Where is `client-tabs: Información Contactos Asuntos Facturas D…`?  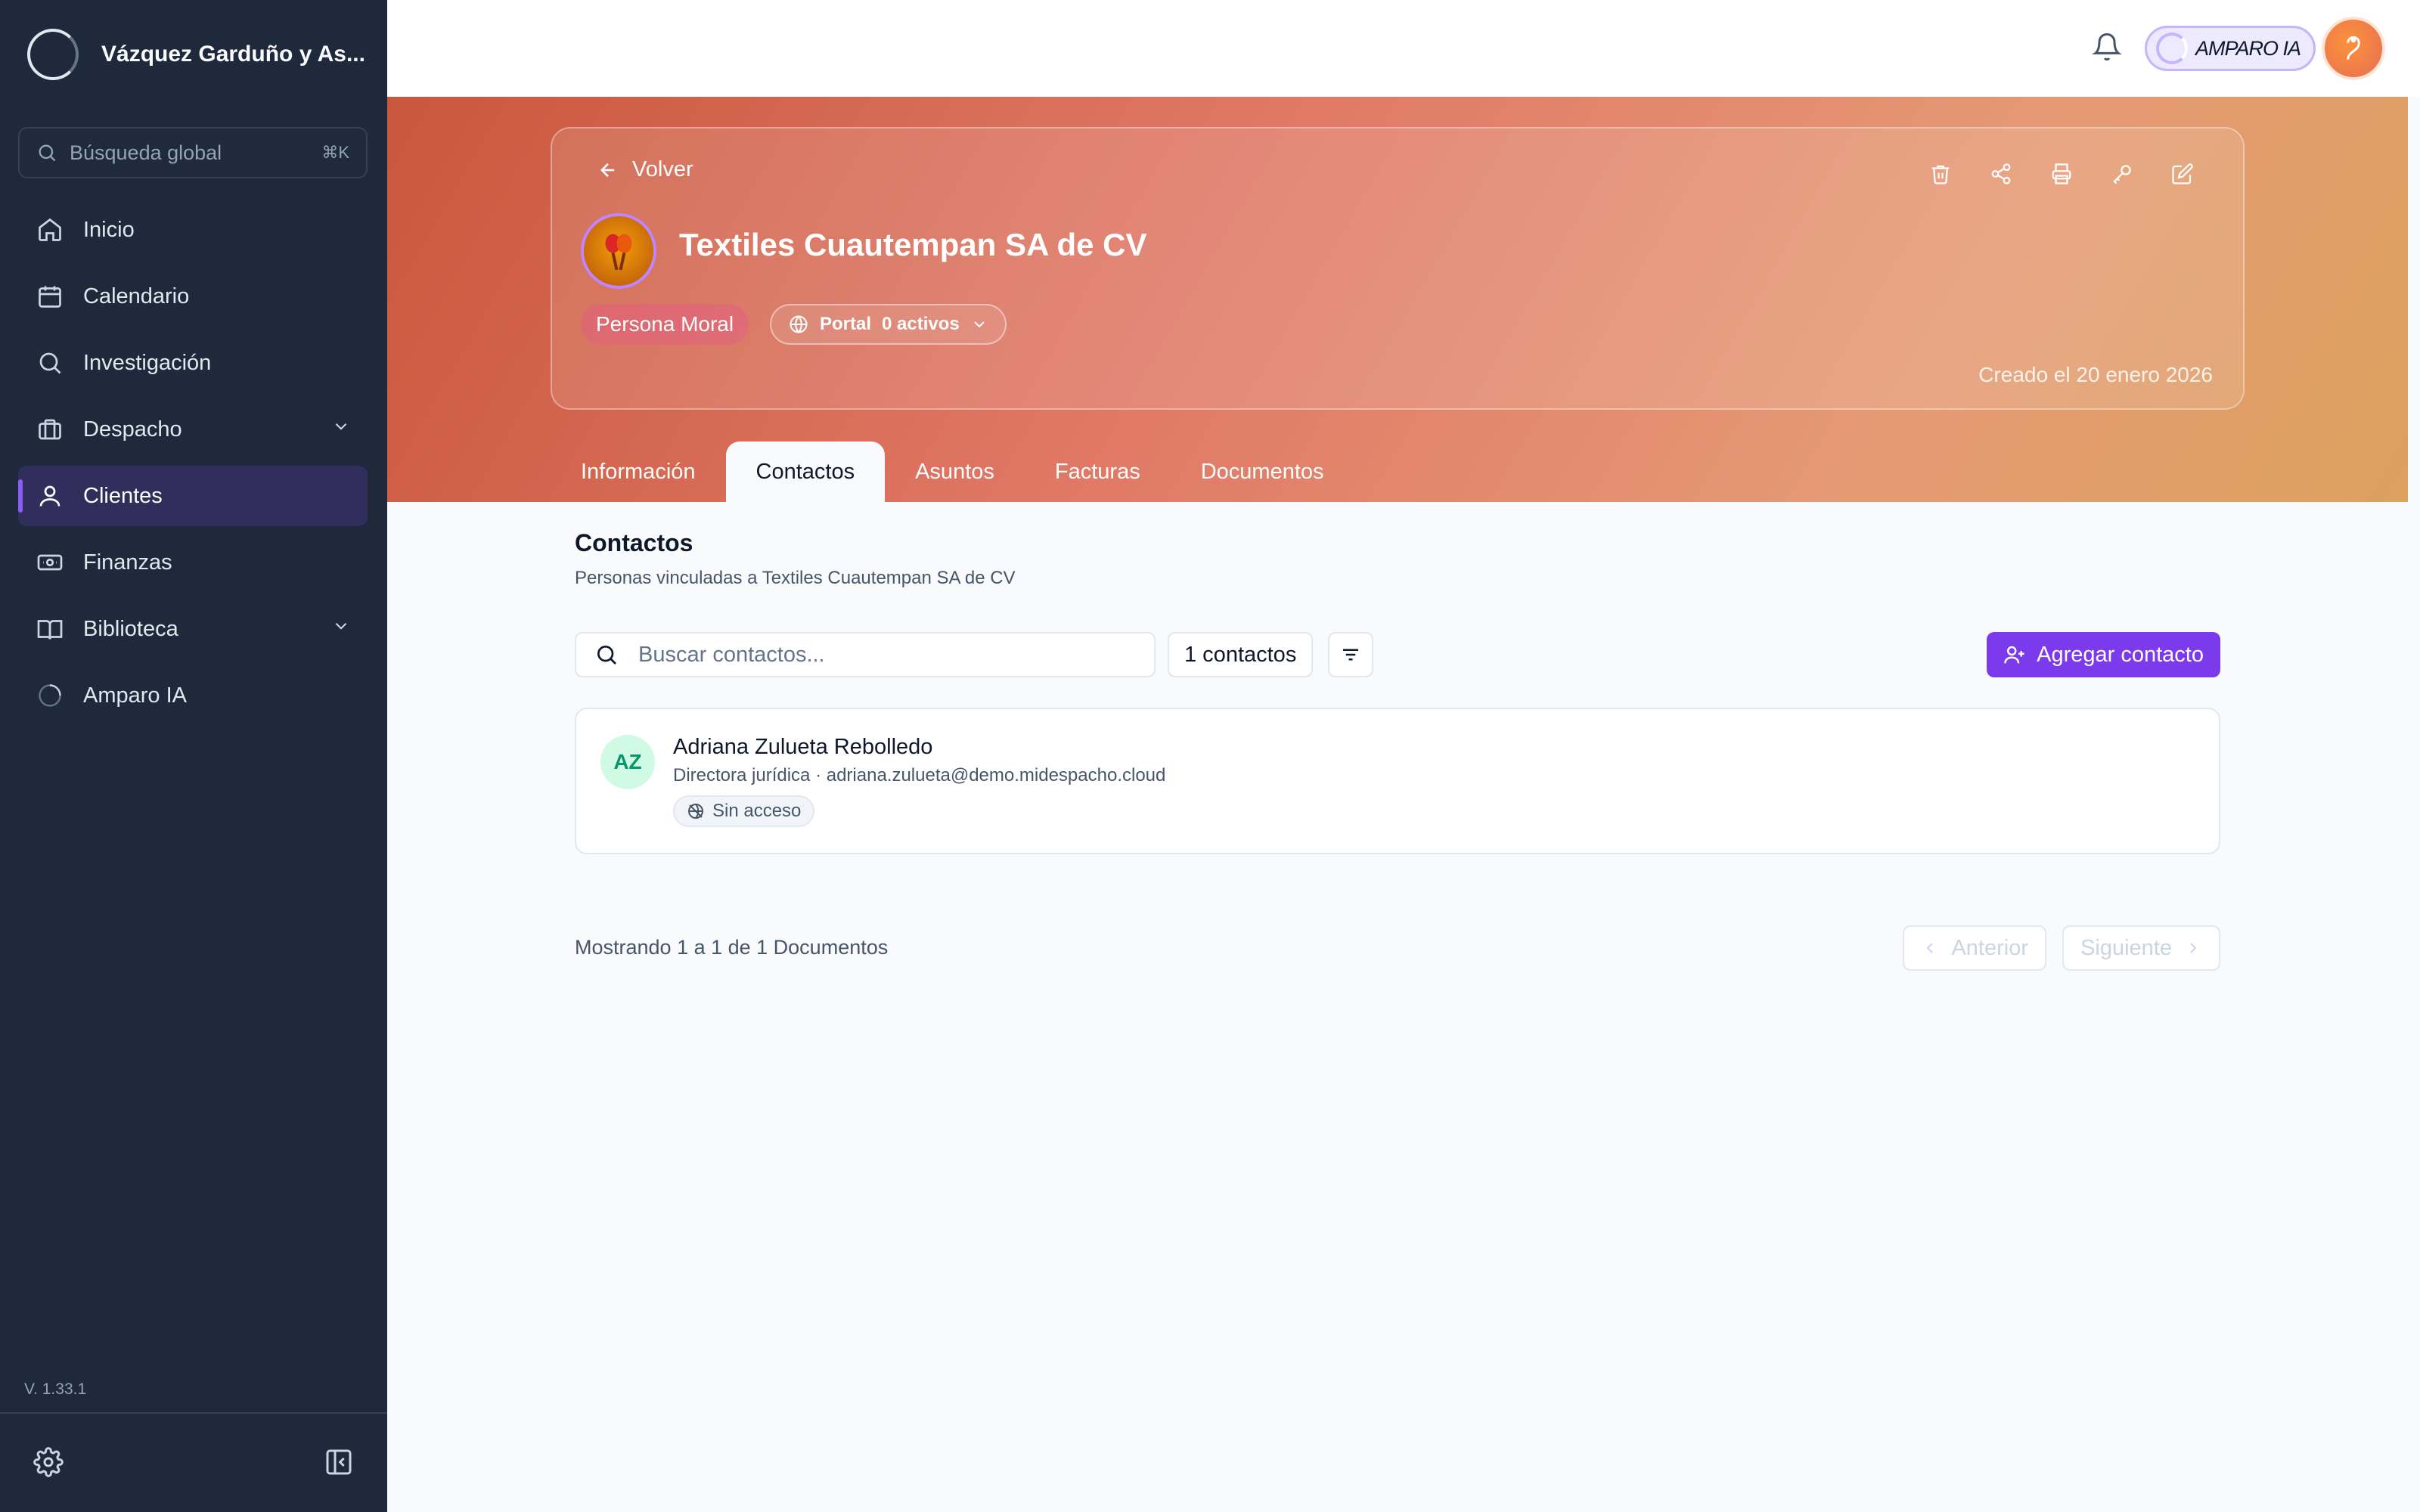 client-tabs: Información Contactos Asuntos Facturas D… is located at coordinates (952, 472).